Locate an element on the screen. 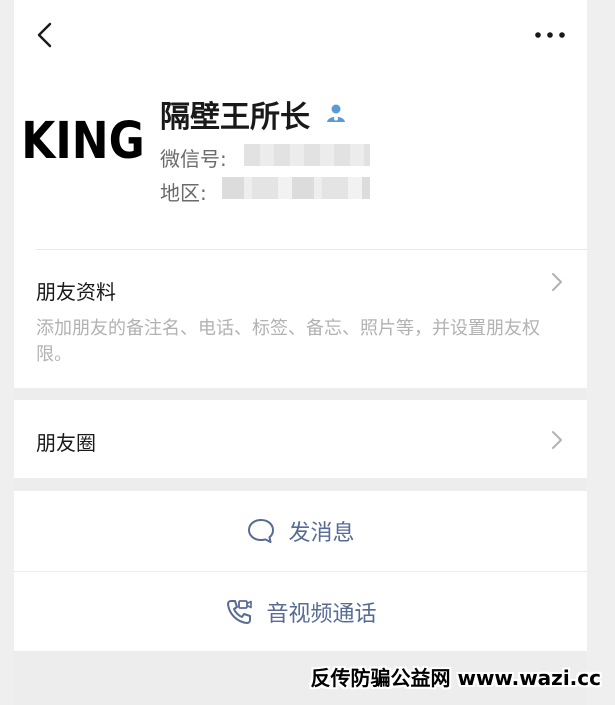  avatar-logo-text: KING is located at coordinates (83, 141).